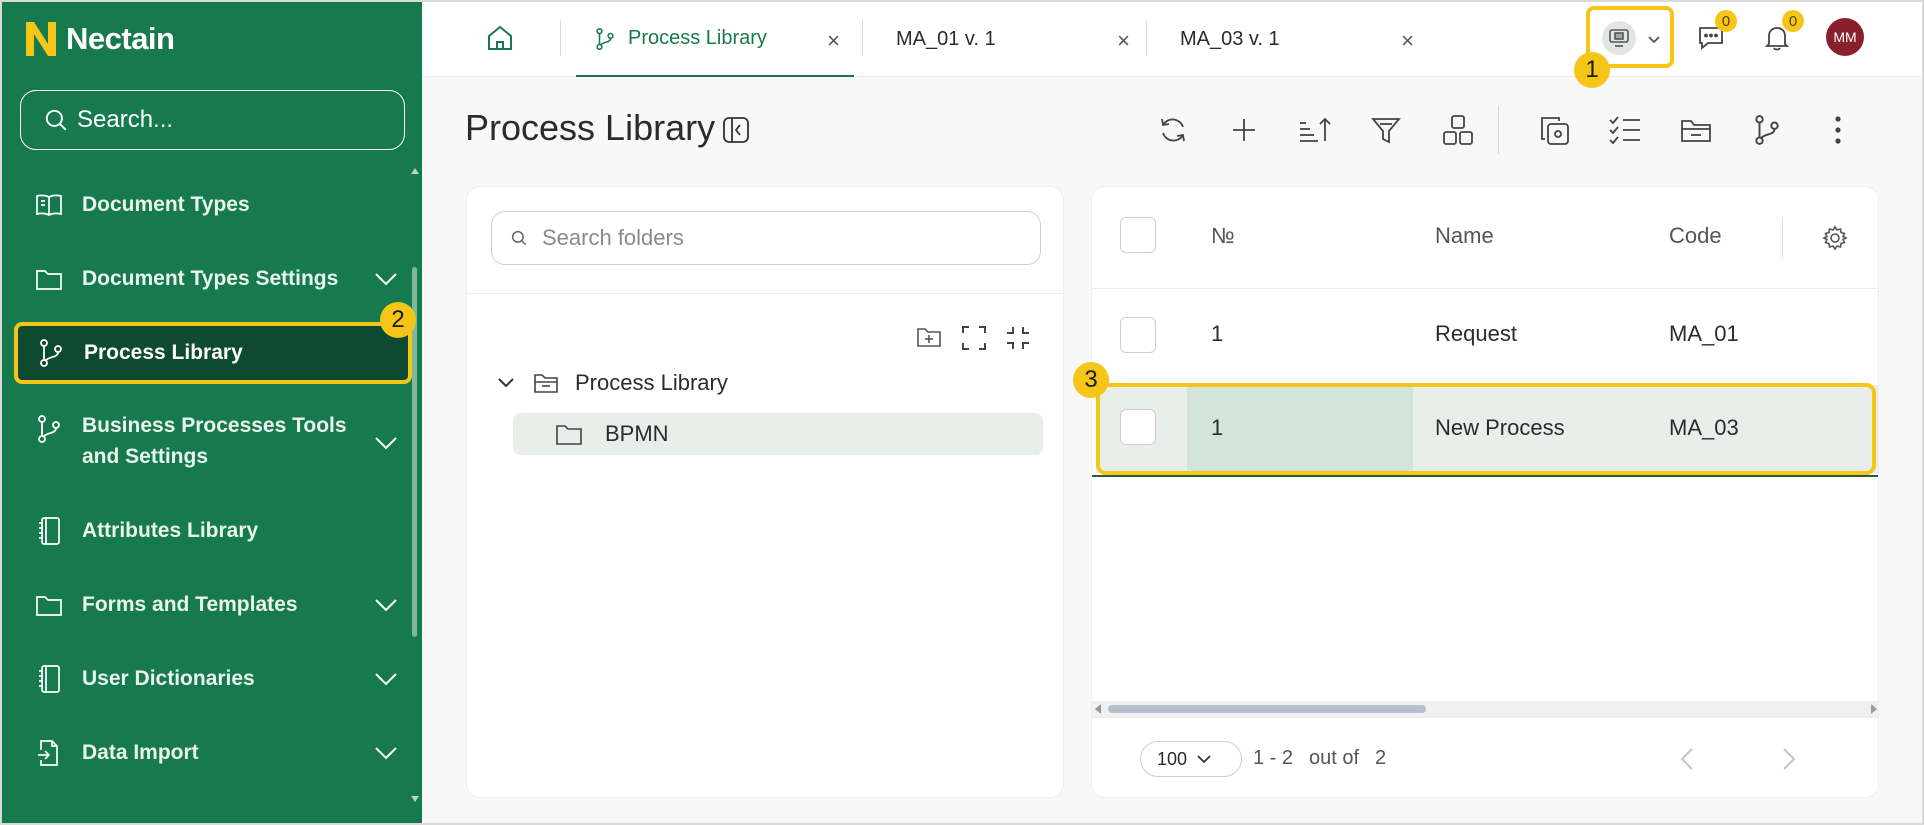  Describe the element at coordinates (49, 753) in the screenshot. I see `file-import-icon` at that location.